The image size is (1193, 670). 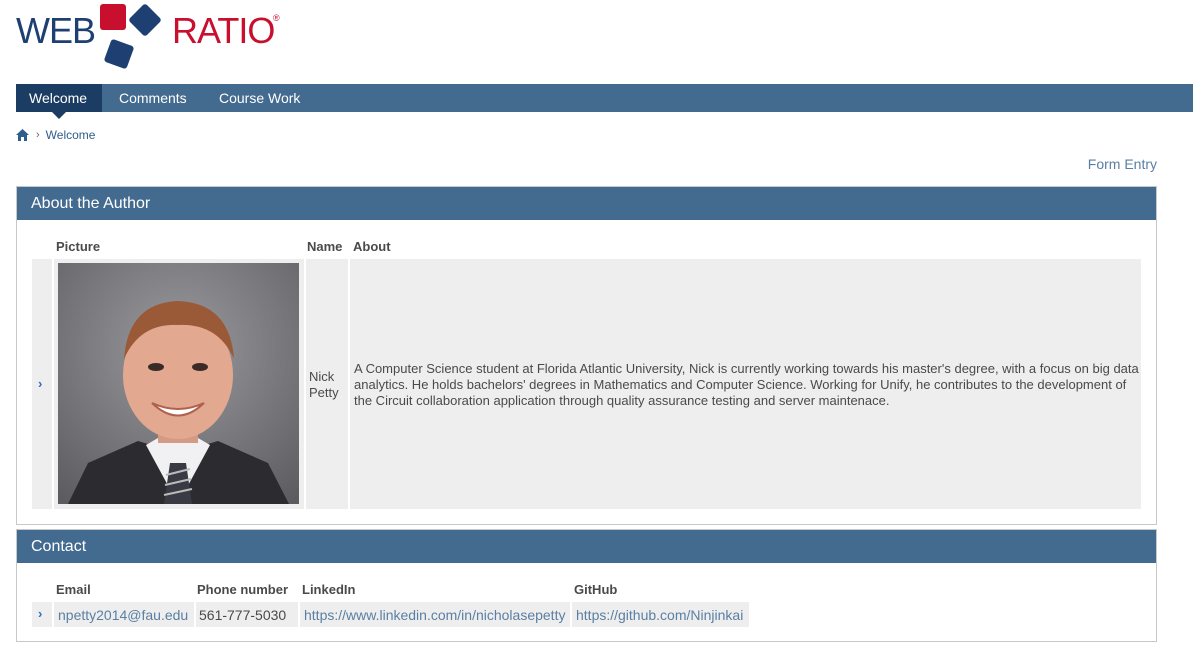 I want to click on column-header-phone: Phone number, so click(x=243, y=589).